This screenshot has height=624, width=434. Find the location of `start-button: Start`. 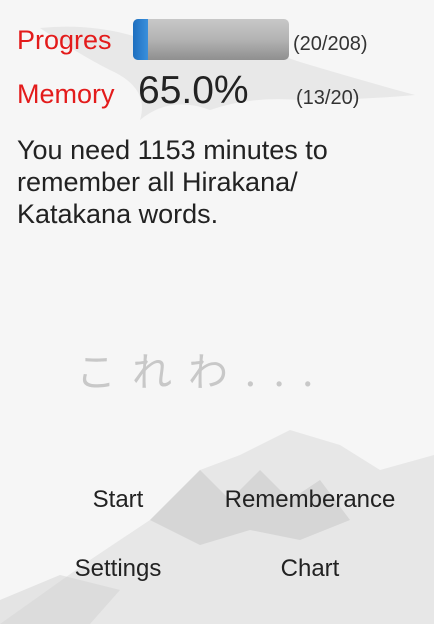

start-button: Start is located at coordinates (118, 500).